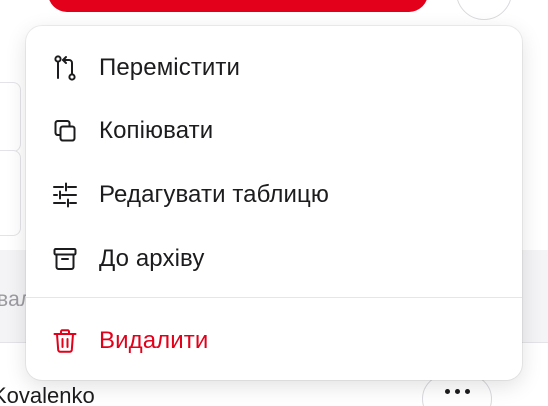 Image resolution: width=548 pixels, height=406 pixels. I want to click on menu-item-edit-table: Редагувати таблицю, so click(274, 195).